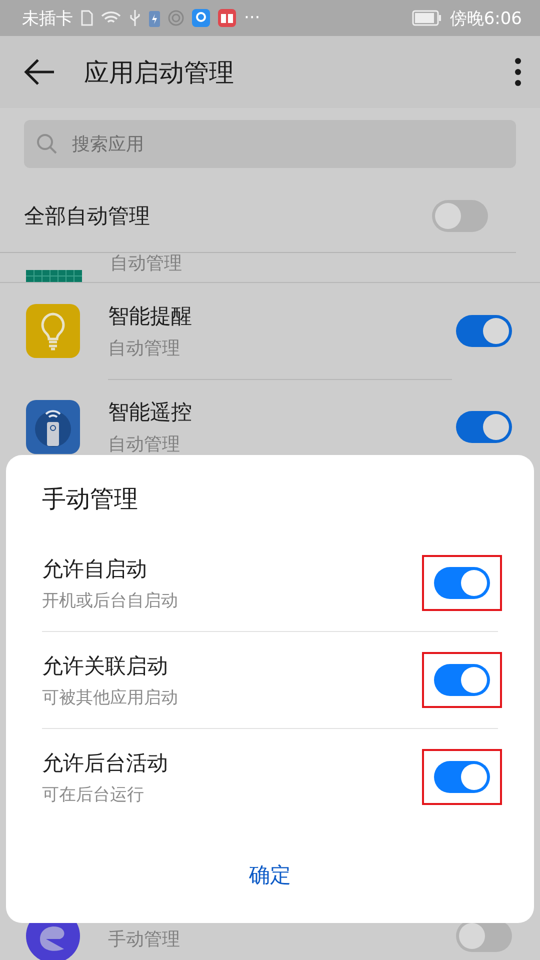 Image resolution: width=540 pixels, height=960 pixels. What do you see at coordinates (270, 875) in the screenshot?
I see `confirm-button: 确定` at bounding box center [270, 875].